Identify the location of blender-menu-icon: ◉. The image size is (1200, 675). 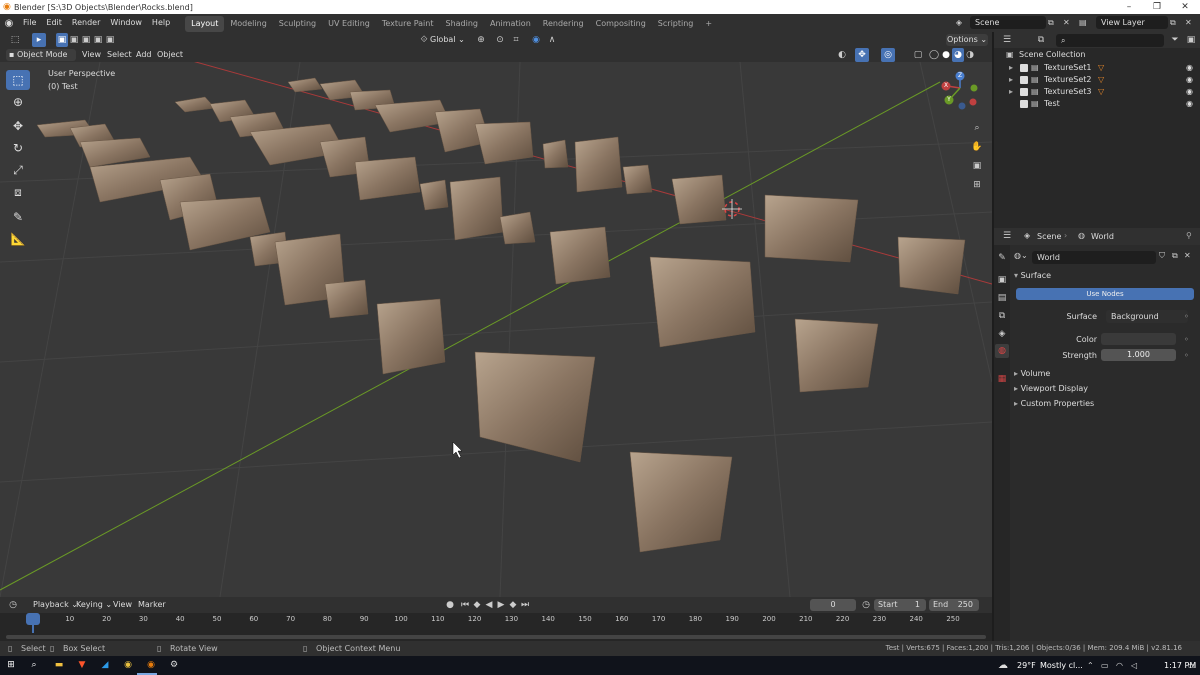
(9, 23).